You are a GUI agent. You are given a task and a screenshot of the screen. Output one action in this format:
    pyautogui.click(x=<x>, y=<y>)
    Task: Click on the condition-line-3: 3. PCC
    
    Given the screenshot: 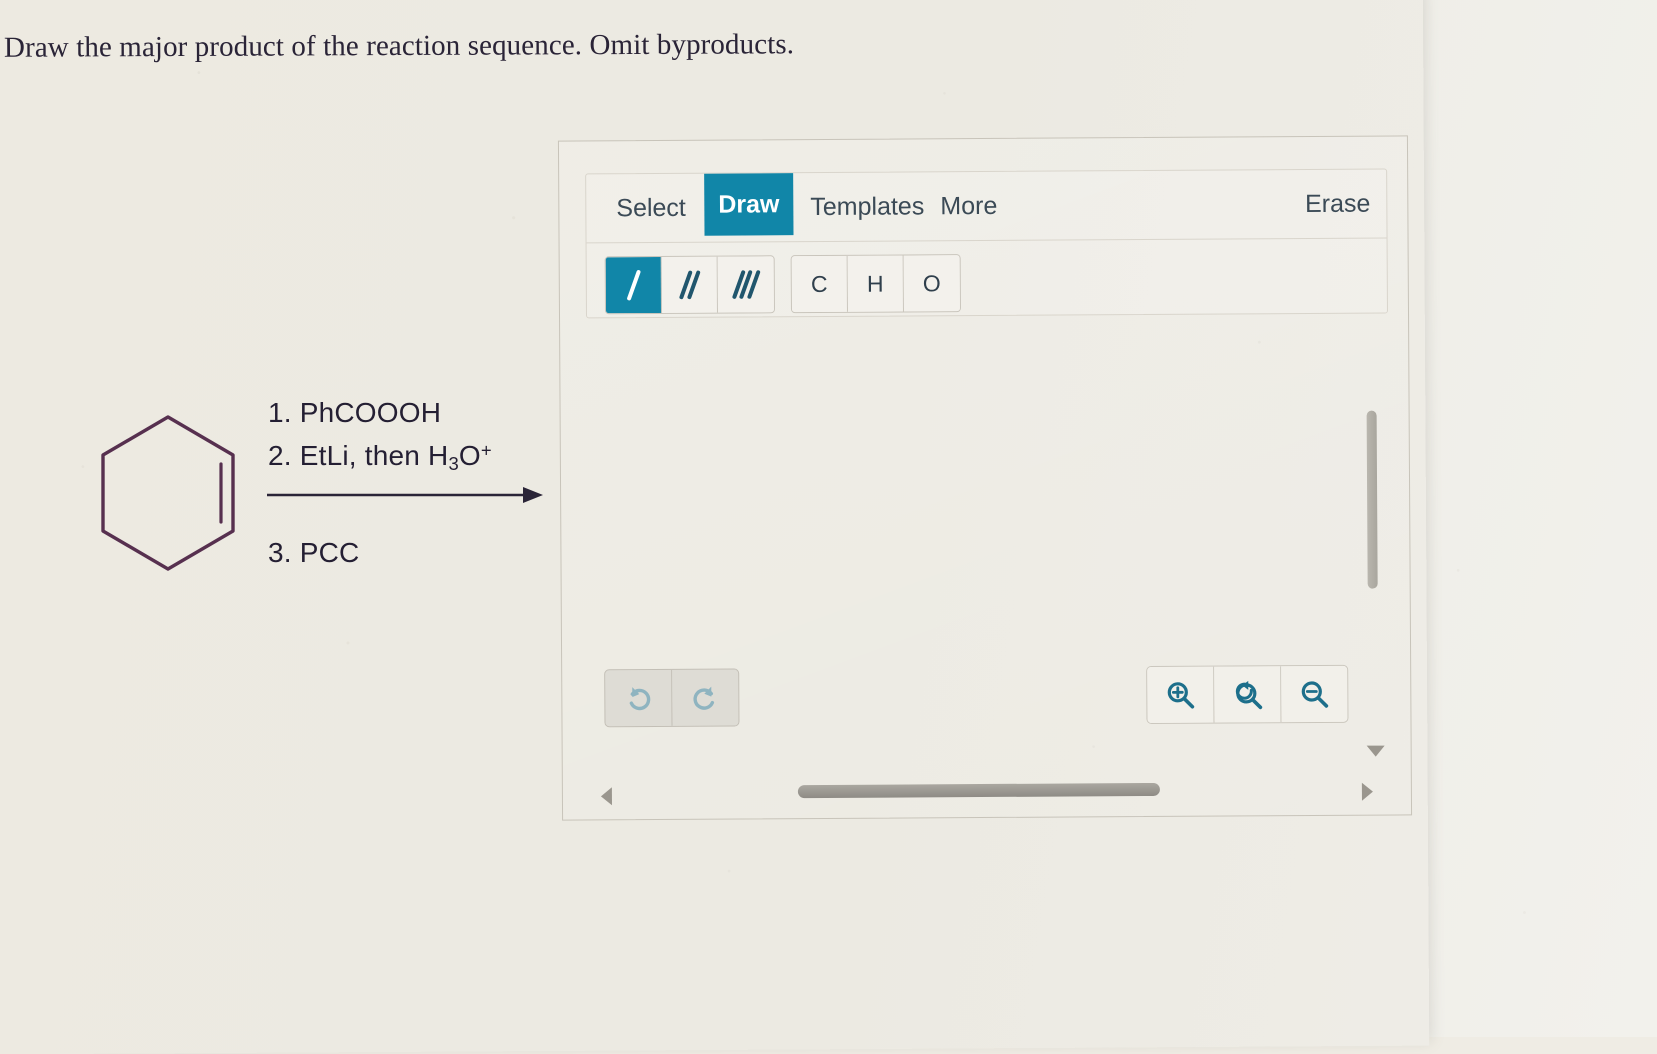 What is the action you would take?
    pyautogui.click(x=313, y=553)
    